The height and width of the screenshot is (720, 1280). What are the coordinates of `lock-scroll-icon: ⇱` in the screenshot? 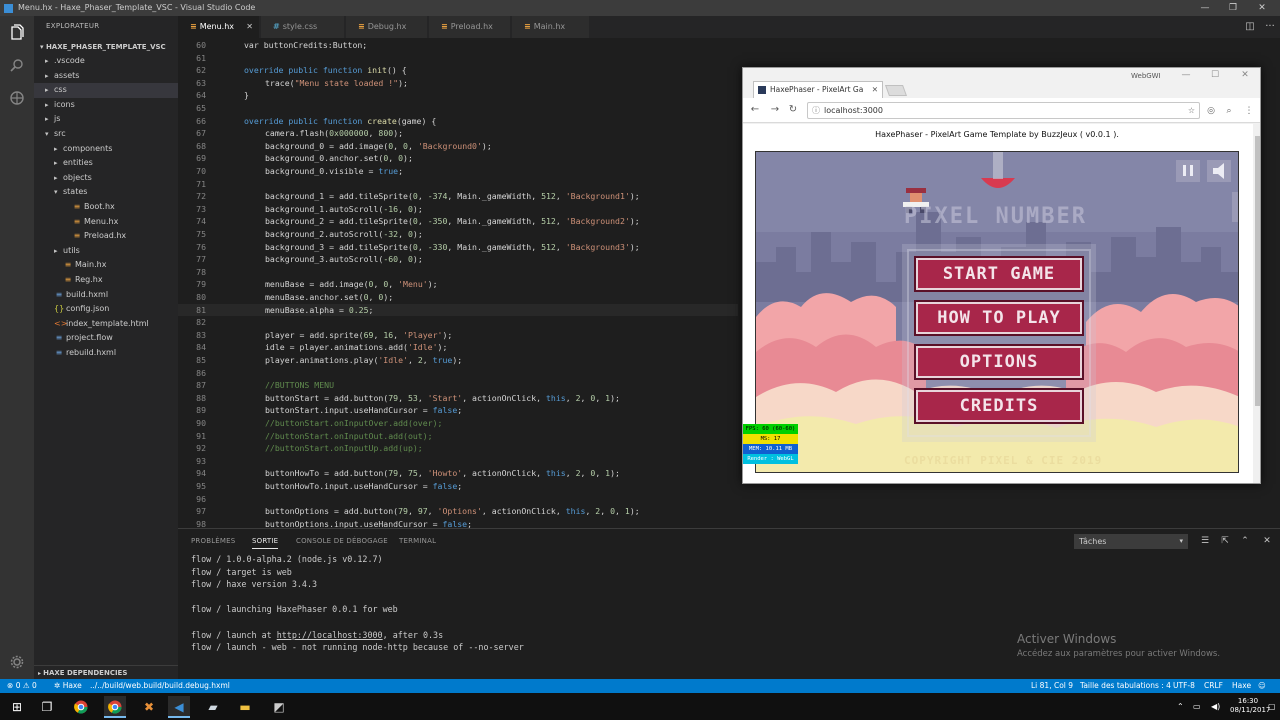 It's located at (1225, 541).